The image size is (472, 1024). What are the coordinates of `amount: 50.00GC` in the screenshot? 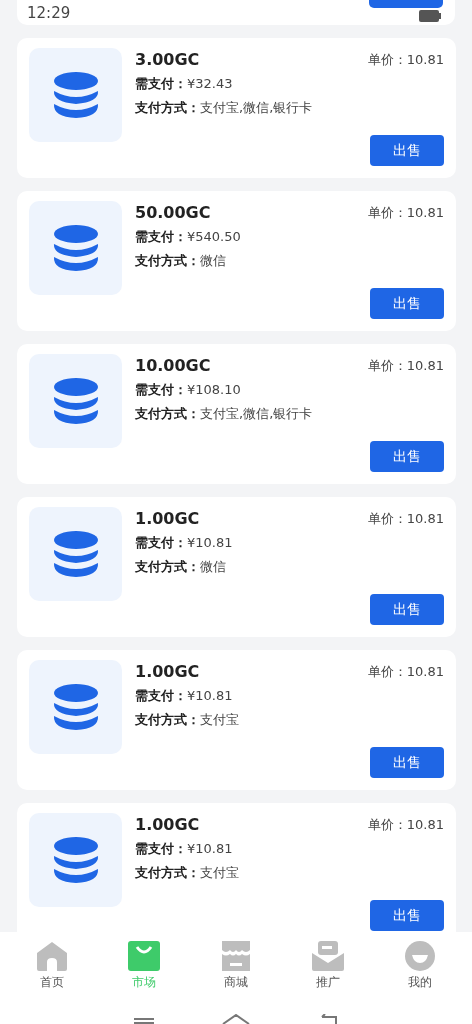 It's located at (173, 212).